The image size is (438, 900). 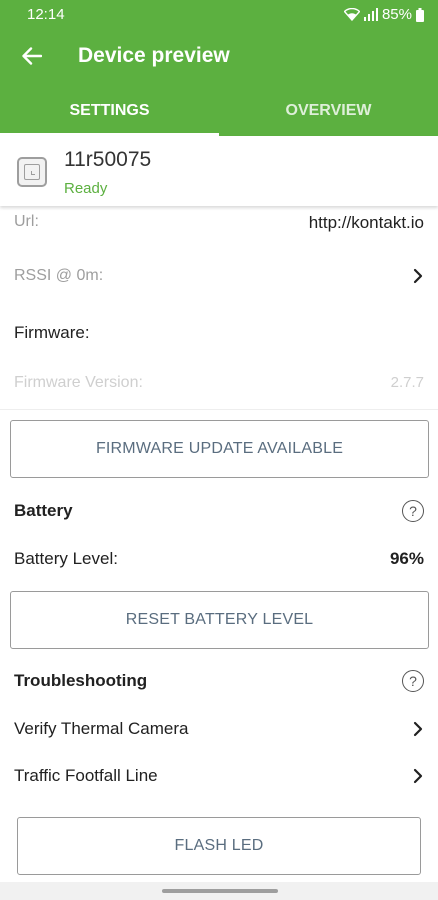 I want to click on url-label: Url:, so click(x=26, y=221).